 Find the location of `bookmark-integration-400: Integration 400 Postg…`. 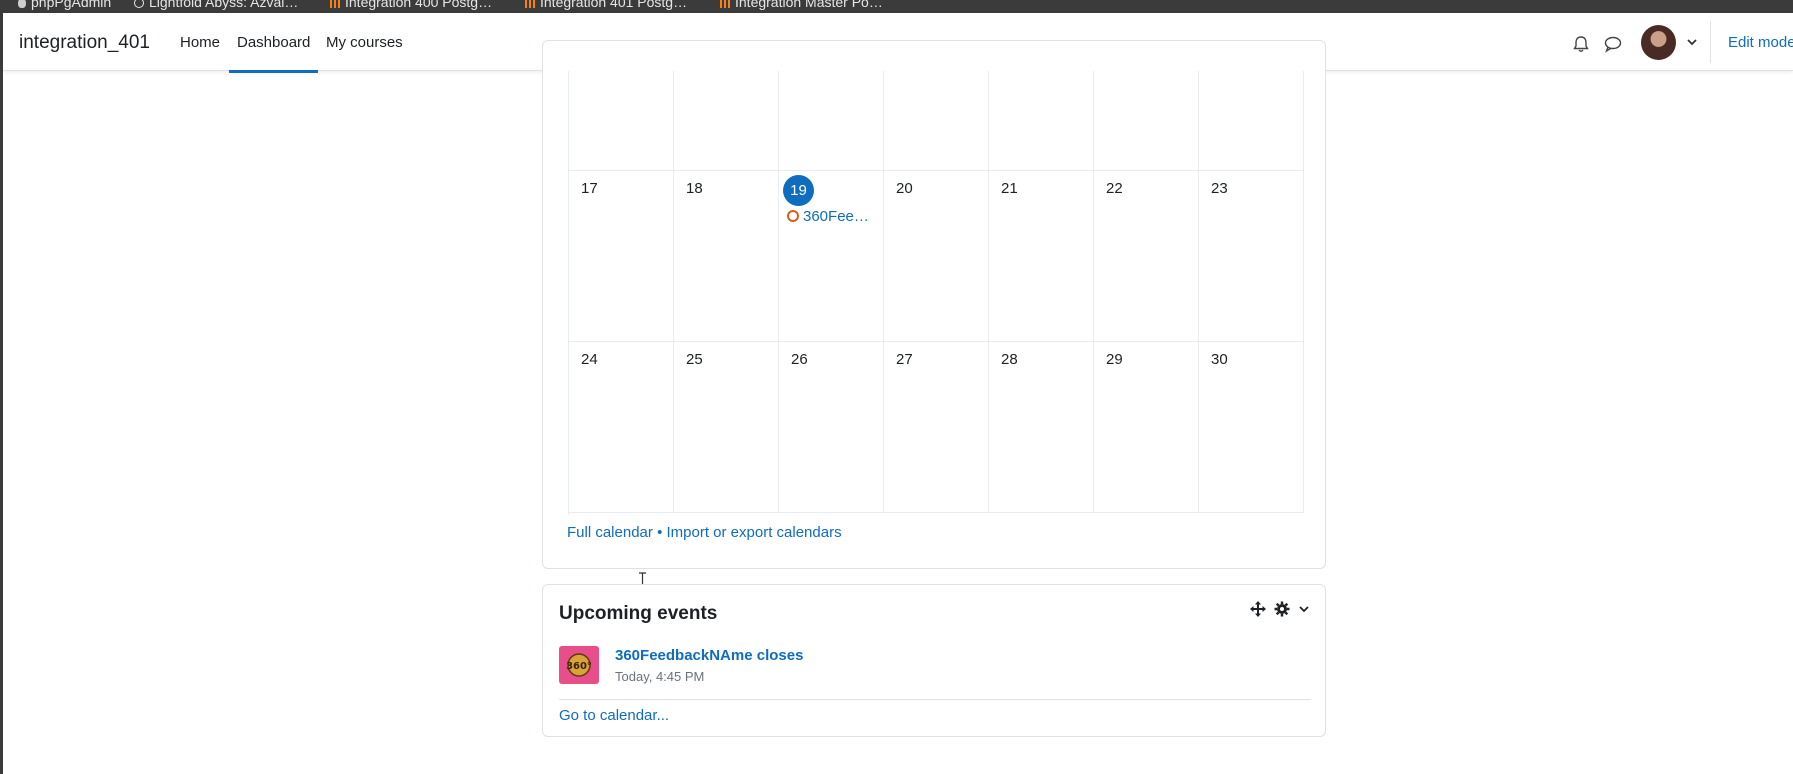

bookmark-integration-400: Integration 400 Postg… is located at coordinates (411, 5).